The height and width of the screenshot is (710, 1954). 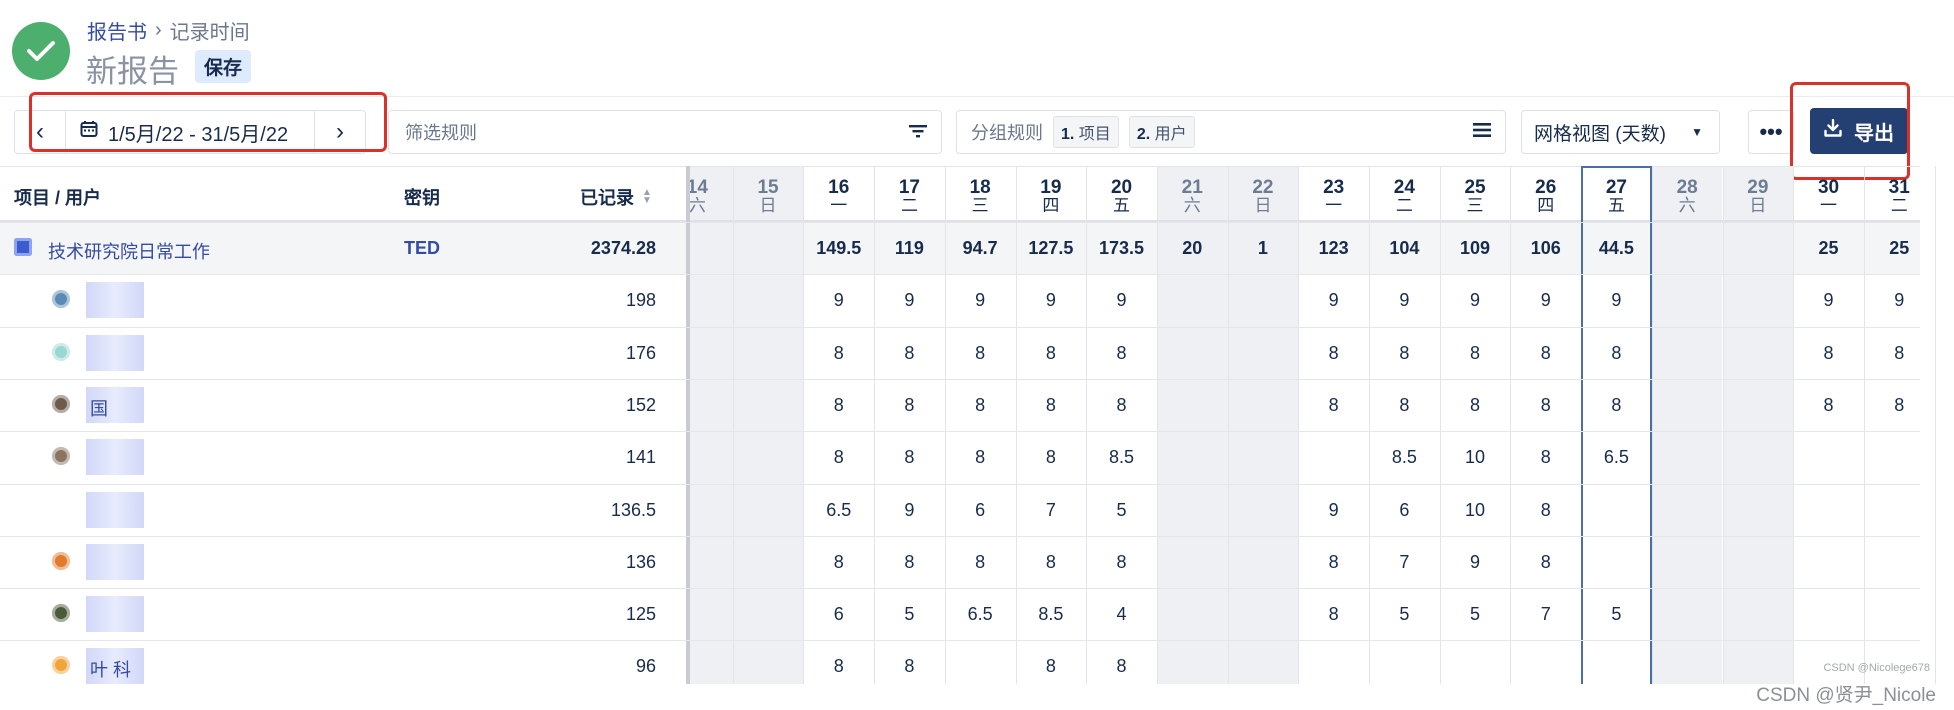 I want to click on user-name-visible-fragment: 叶 科, so click(x=110, y=669).